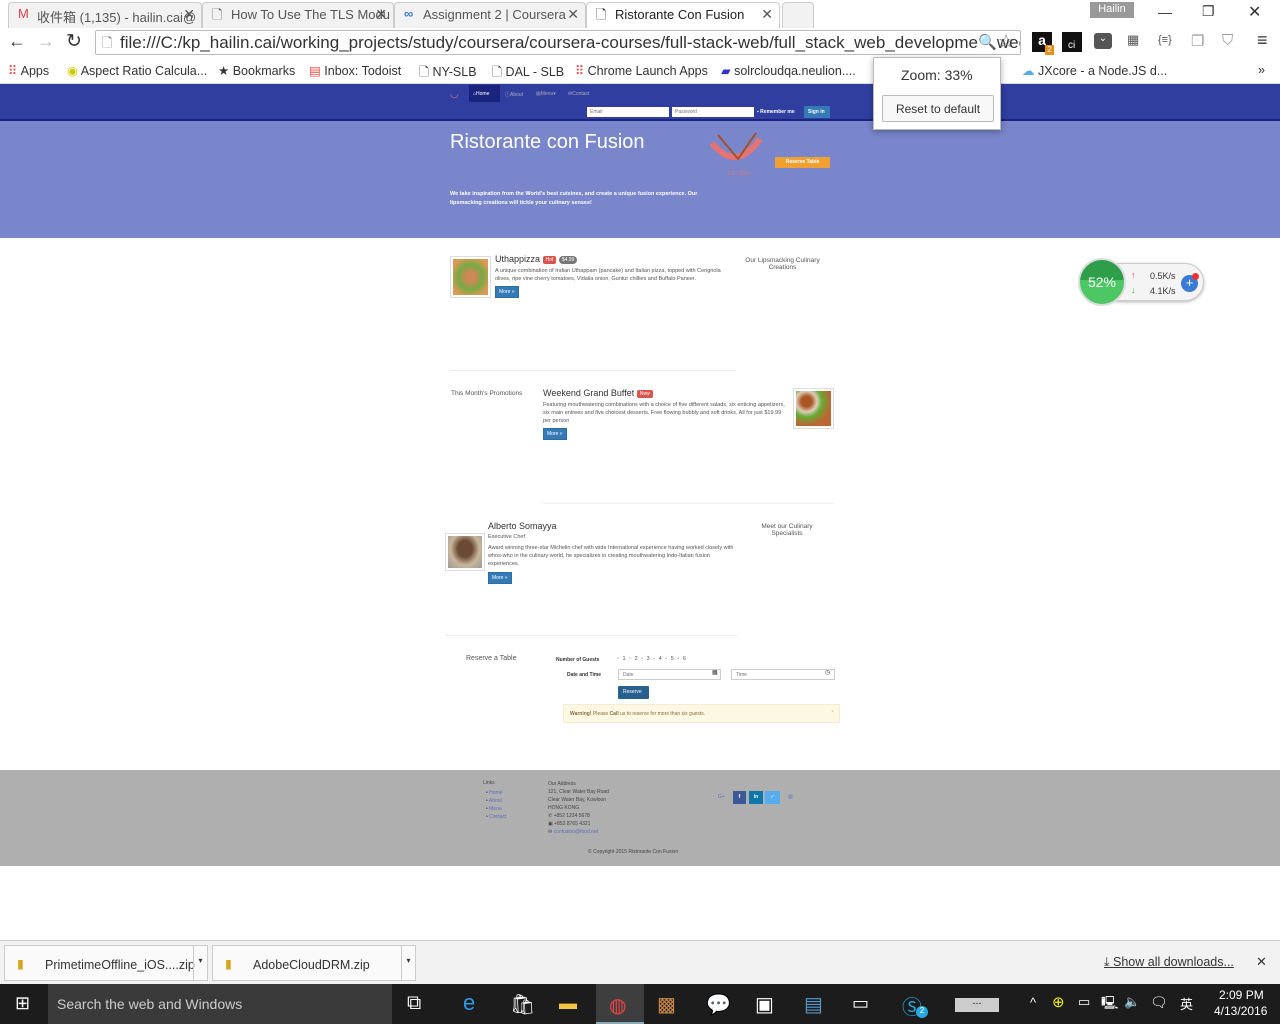 The height and width of the screenshot is (1024, 1280). What do you see at coordinates (1159, 1002) in the screenshot?
I see `action-center-icon: 🗨` at bounding box center [1159, 1002].